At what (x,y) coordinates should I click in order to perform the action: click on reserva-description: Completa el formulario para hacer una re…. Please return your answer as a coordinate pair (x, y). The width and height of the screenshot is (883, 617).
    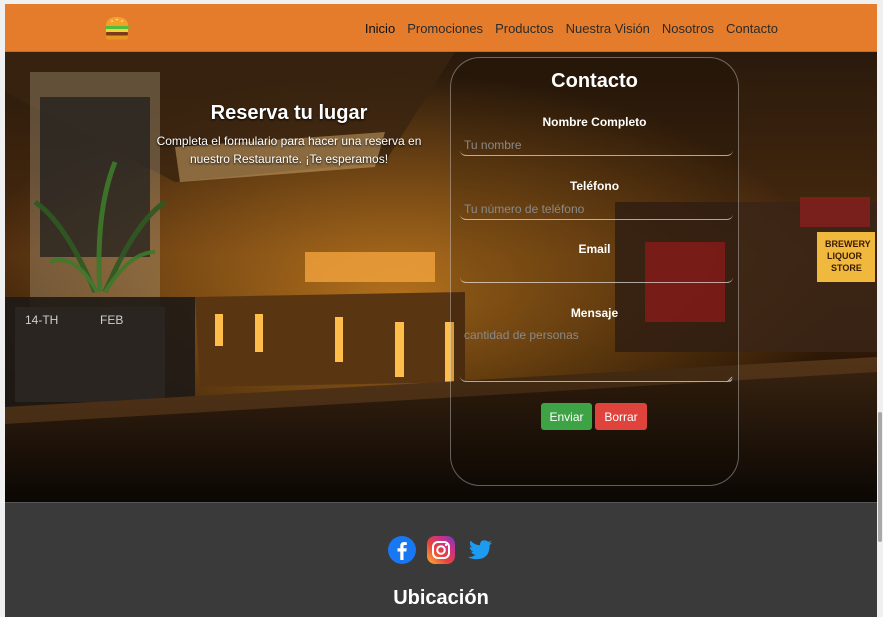
    Looking at the image, I should click on (289, 150).